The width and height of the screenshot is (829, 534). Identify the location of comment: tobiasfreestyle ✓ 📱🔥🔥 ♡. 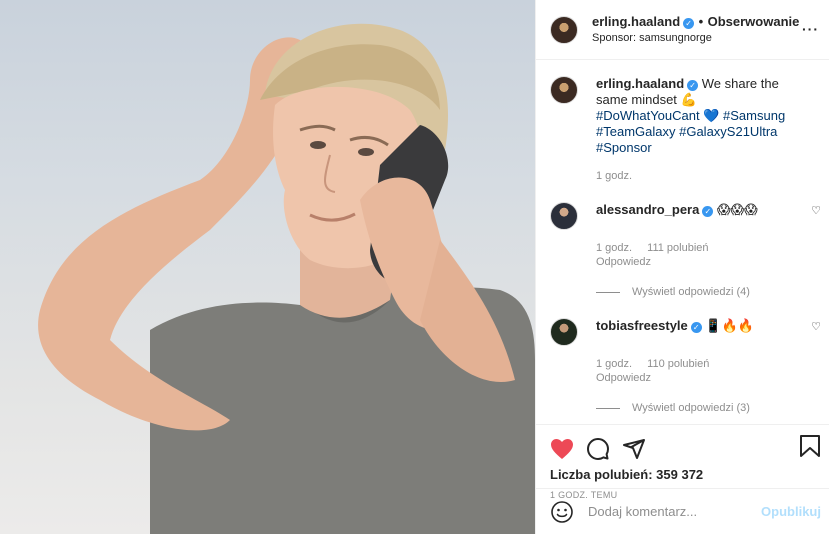
(685, 332).